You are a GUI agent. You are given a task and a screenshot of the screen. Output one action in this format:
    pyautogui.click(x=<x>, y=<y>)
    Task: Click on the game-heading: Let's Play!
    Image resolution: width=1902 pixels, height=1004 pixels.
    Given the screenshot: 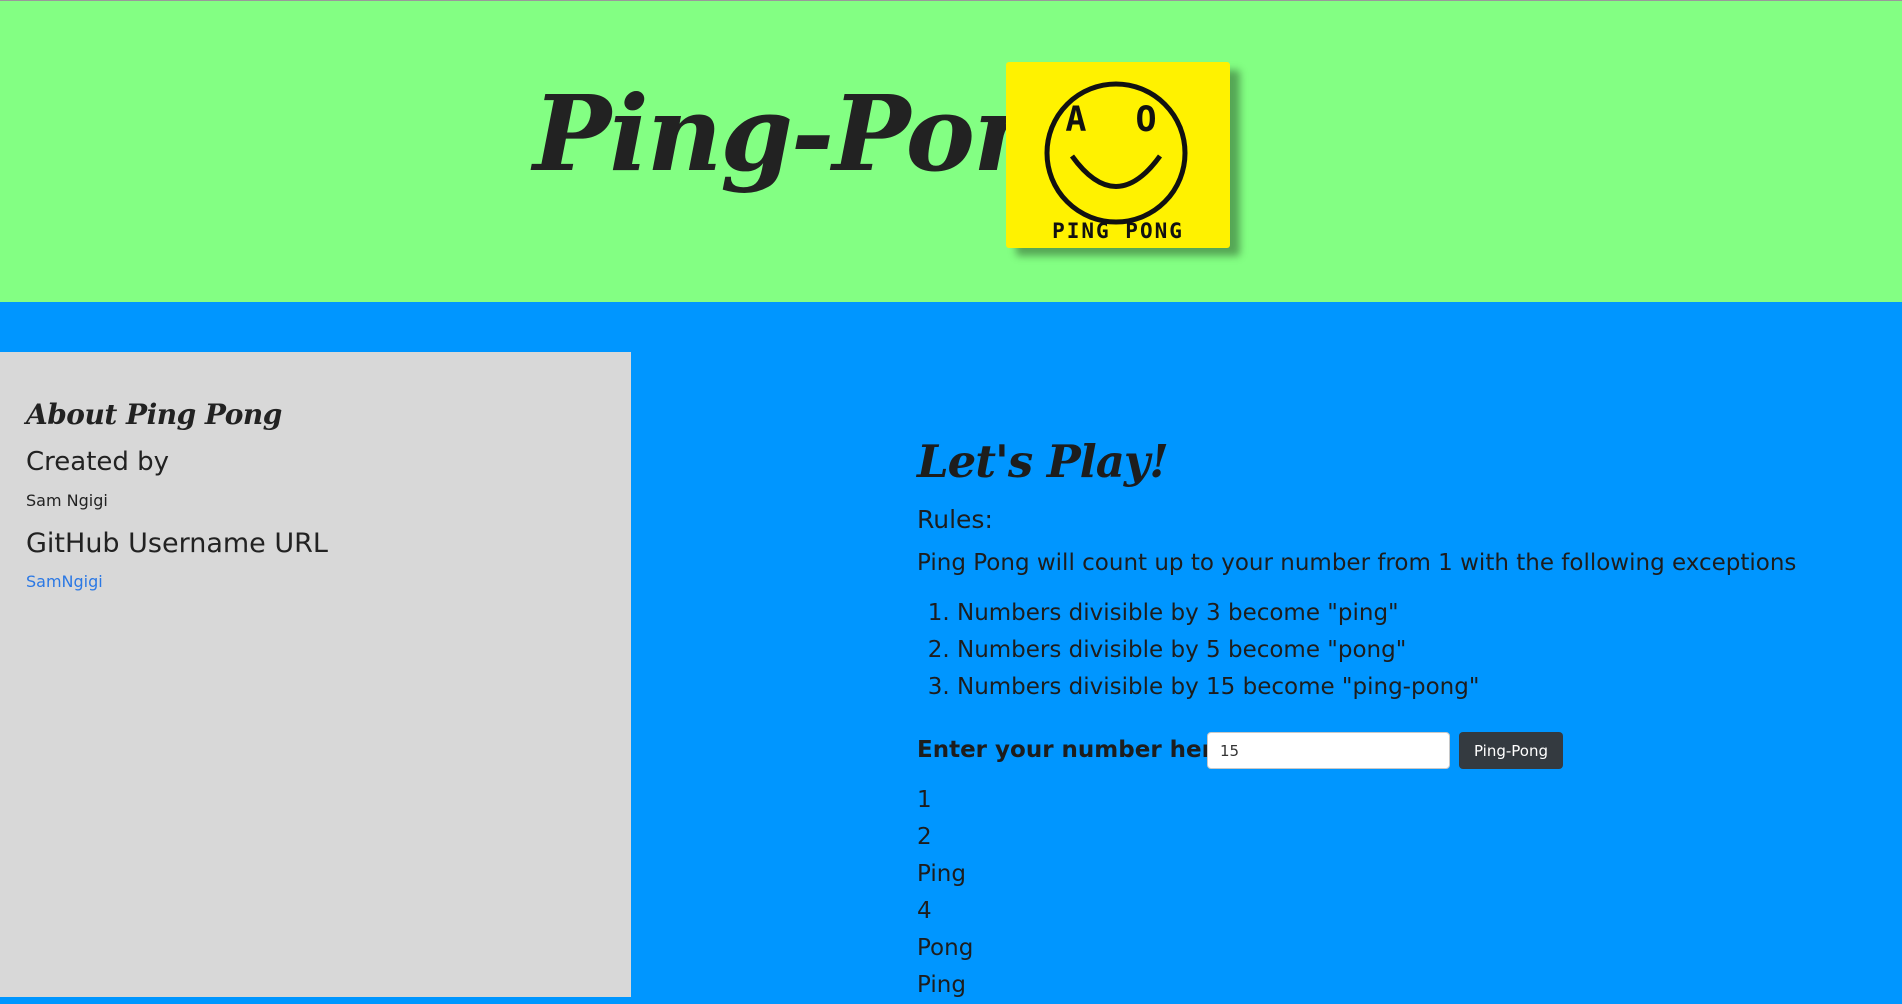 What is the action you would take?
    pyautogui.click(x=1043, y=461)
    